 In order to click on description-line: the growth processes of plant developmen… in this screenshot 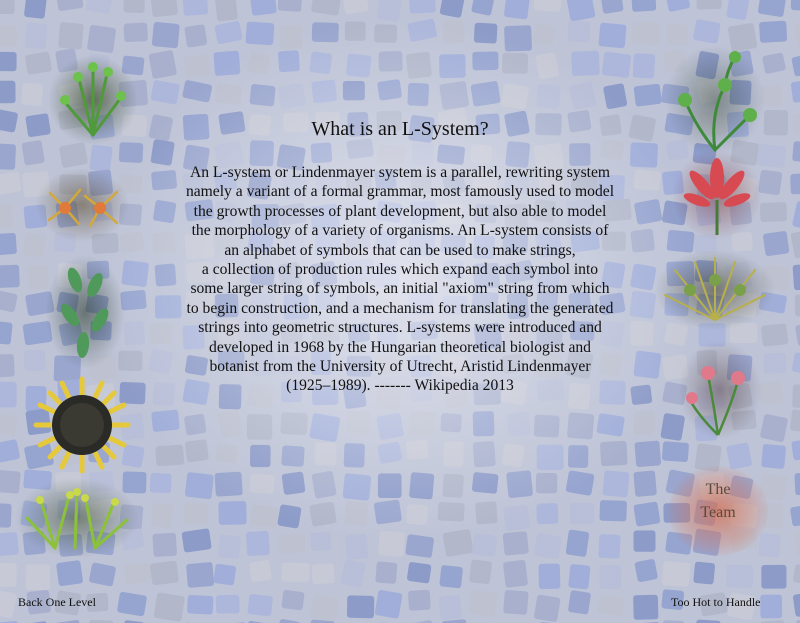, I will do `click(400, 211)`.